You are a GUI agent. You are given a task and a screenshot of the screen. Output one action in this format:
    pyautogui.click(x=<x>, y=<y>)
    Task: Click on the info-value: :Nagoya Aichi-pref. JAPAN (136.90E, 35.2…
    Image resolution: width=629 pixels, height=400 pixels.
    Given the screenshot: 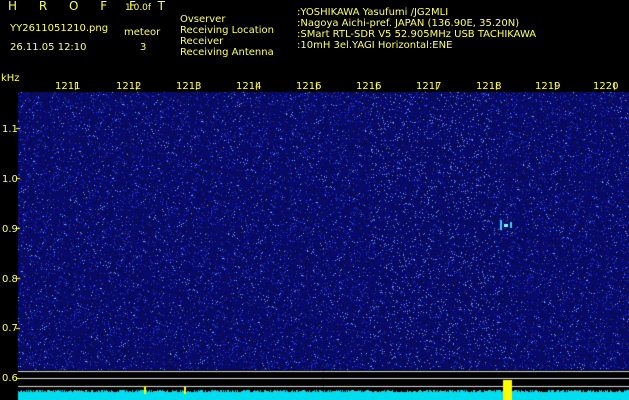 What is the action you would take?
    pyautogui.click(x=408, y=23)
    